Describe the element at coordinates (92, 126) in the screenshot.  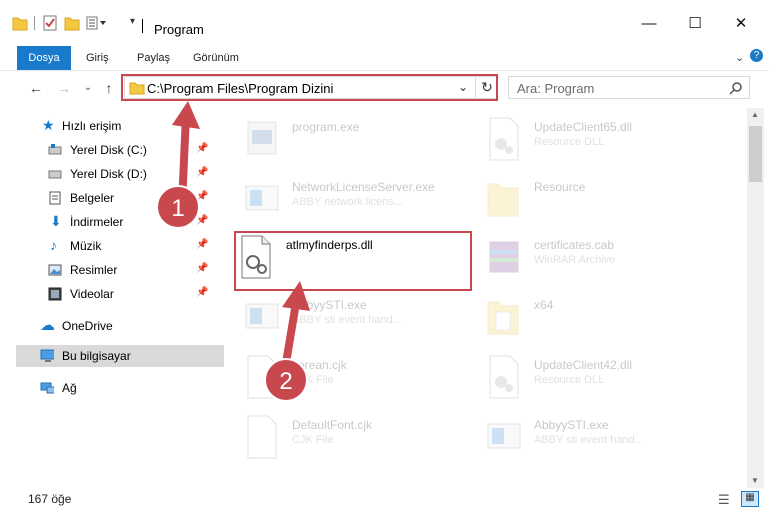
I see `sidebar-item-label: Hızlı erişim` at that location.